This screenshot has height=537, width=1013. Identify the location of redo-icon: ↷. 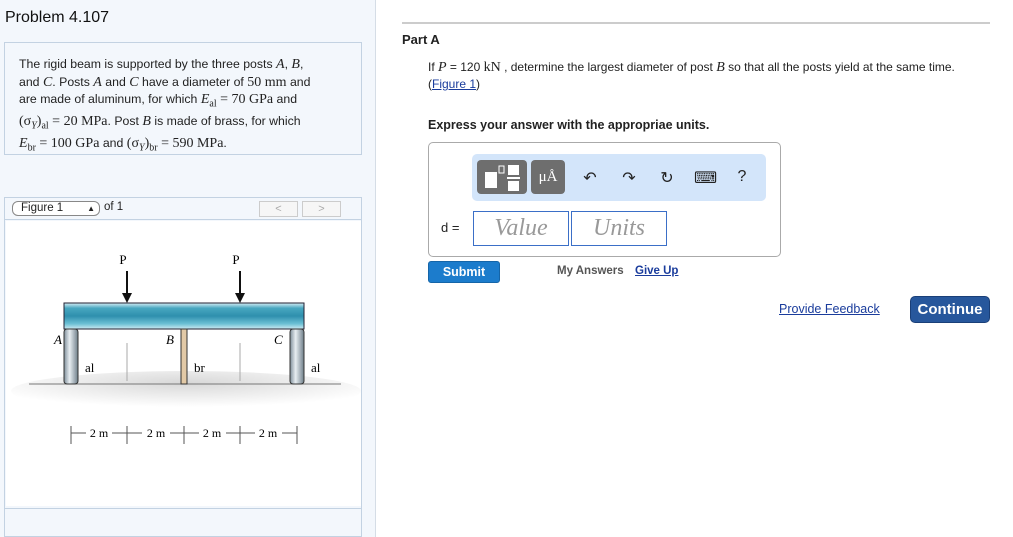
(629, 178).